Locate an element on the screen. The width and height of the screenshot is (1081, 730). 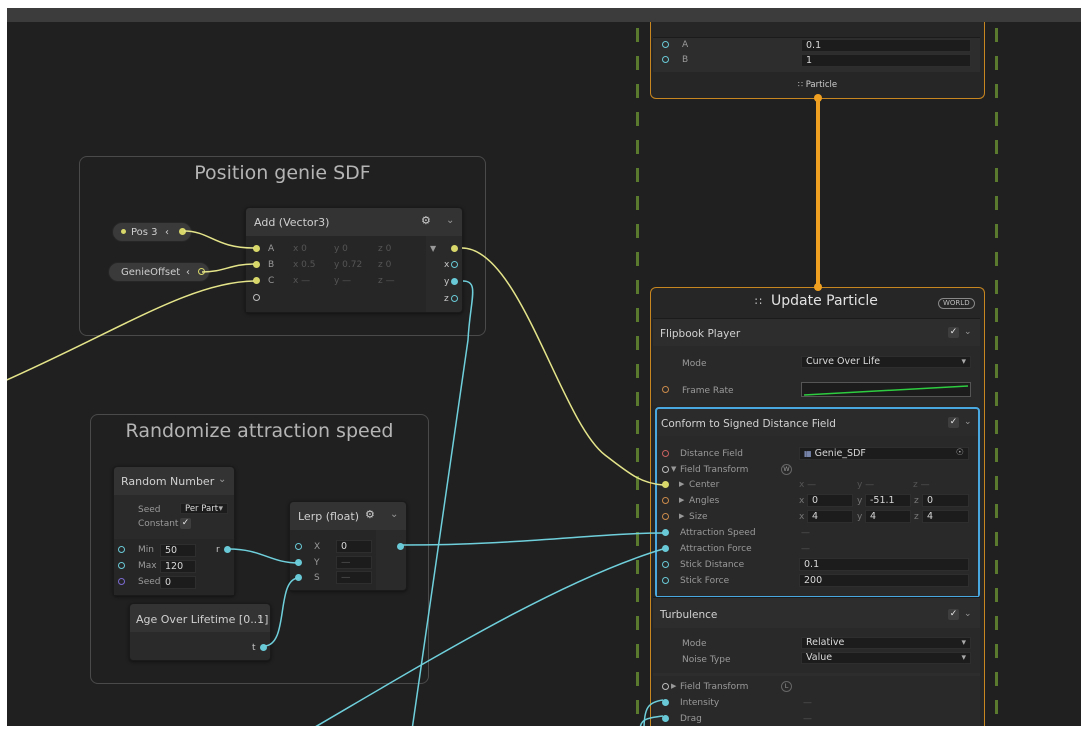
input-port-max is located at coordinates (121, 565).